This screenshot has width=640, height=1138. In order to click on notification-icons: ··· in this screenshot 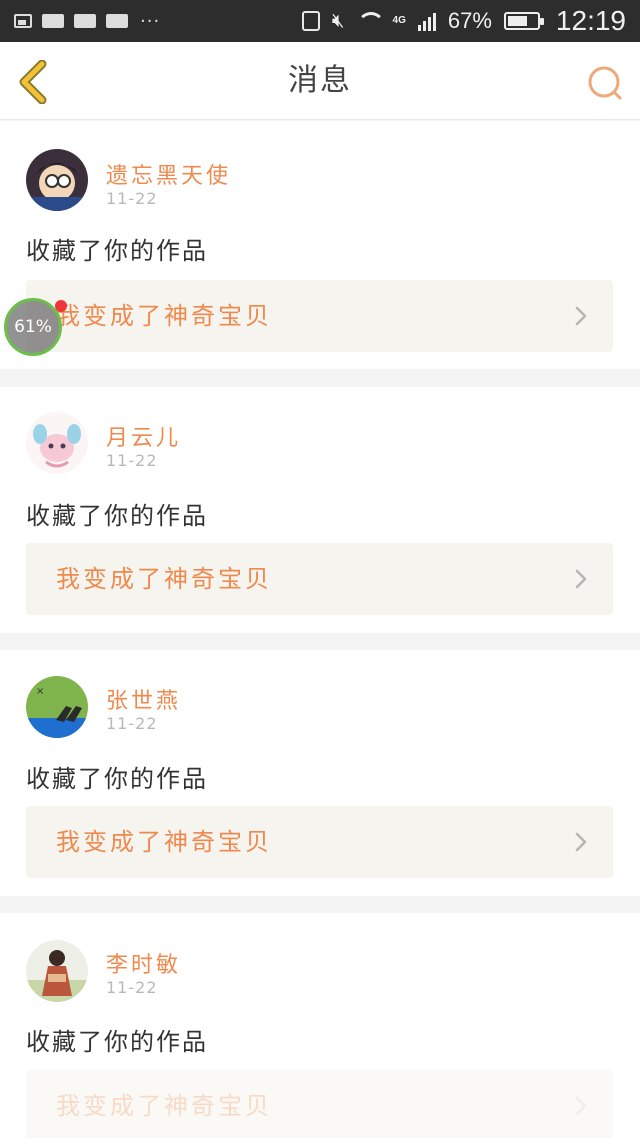, I will do `click(158, 21)`.